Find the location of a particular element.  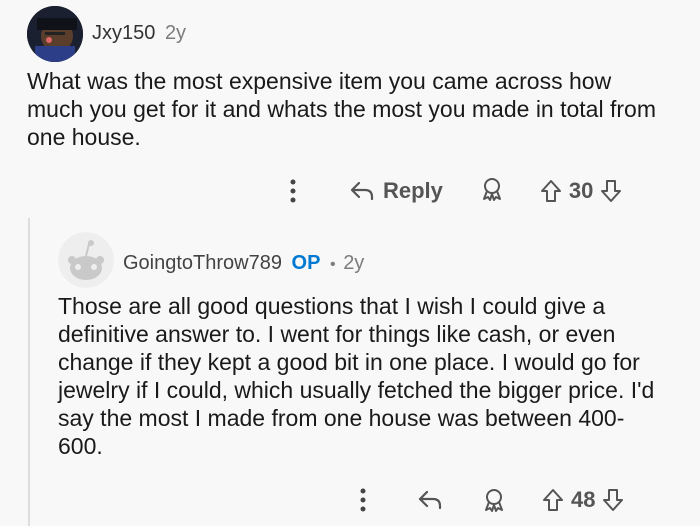

reply-label: Reply is located at coordinates (413, 190).